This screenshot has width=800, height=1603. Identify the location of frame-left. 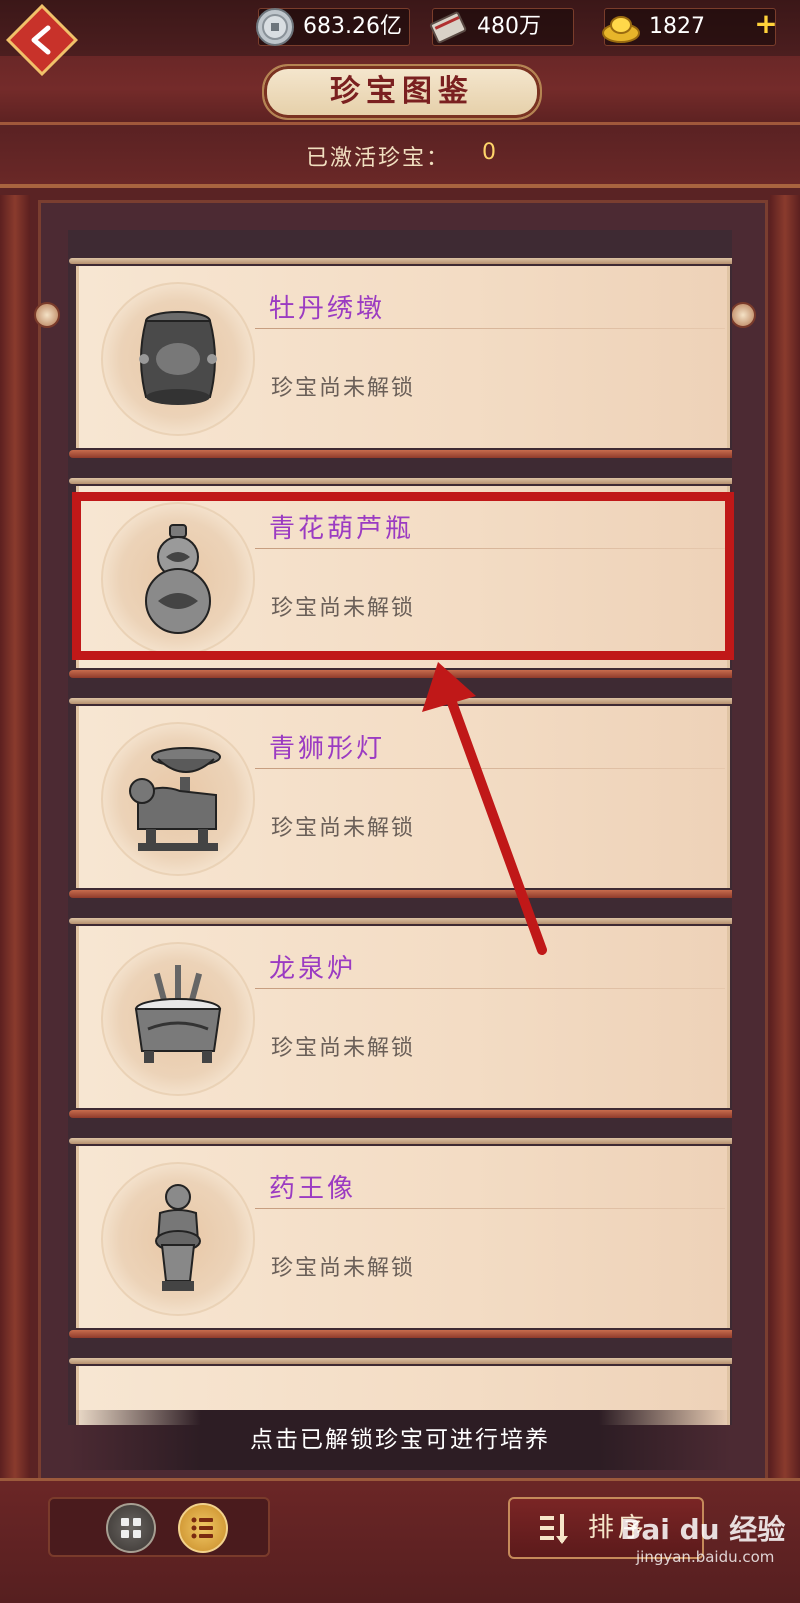
(15, 845).